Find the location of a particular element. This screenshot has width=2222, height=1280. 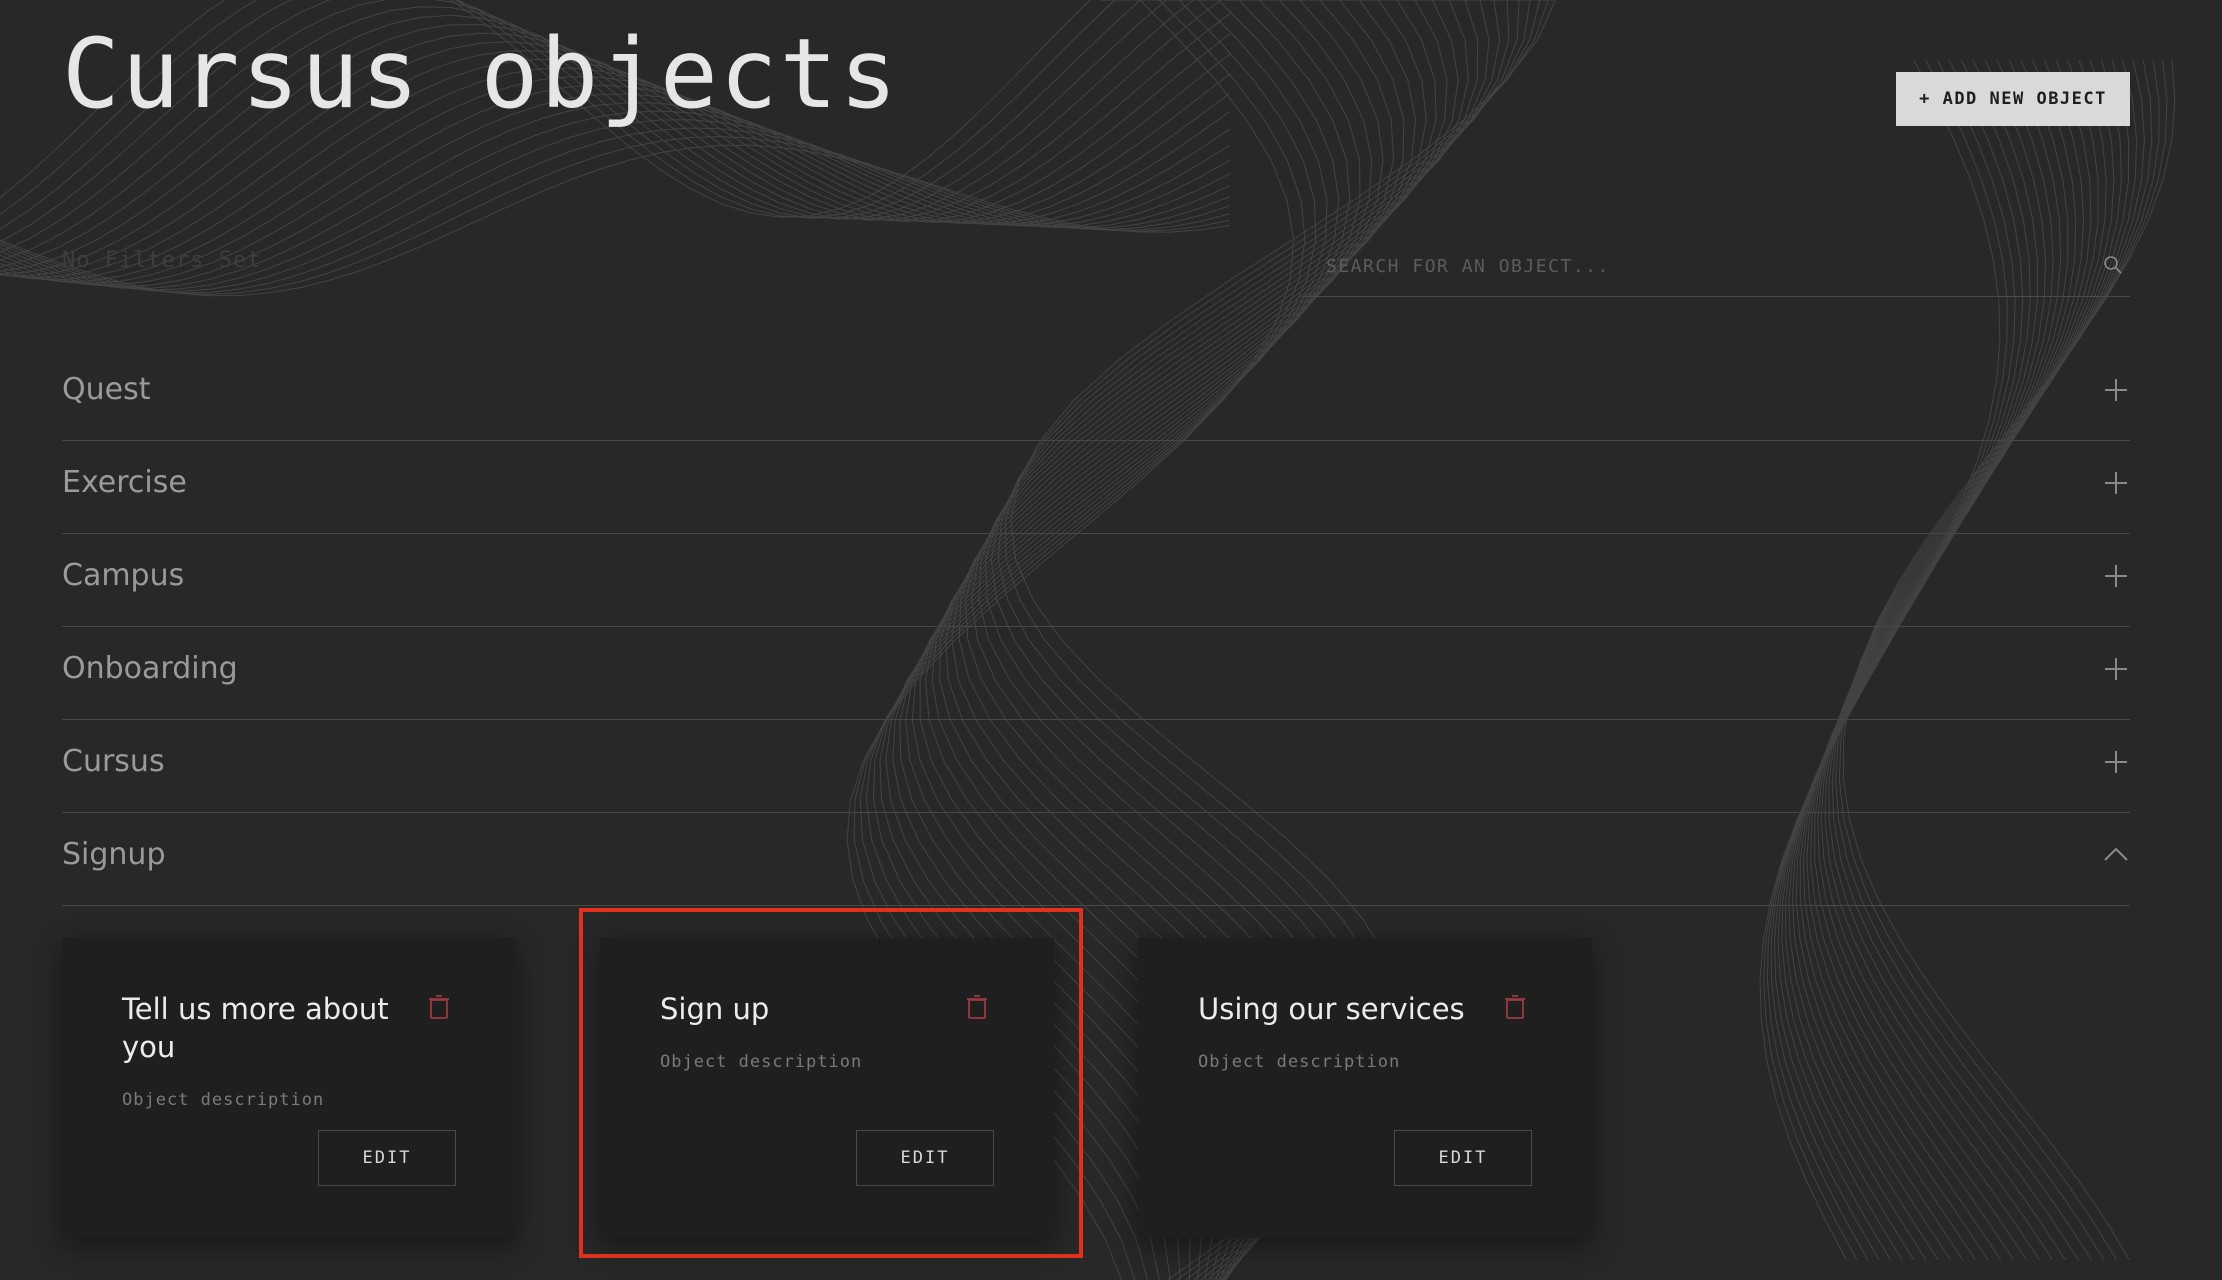

accordion-item-quest: Quest is located at coordinates (1096, 394).